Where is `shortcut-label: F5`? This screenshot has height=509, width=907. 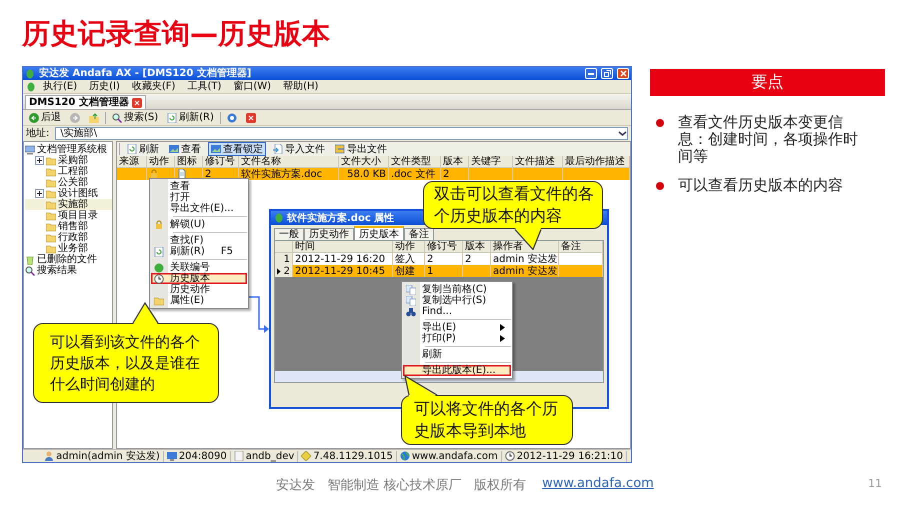 shortcut-label: F5 is located at coordinates (227, 251).